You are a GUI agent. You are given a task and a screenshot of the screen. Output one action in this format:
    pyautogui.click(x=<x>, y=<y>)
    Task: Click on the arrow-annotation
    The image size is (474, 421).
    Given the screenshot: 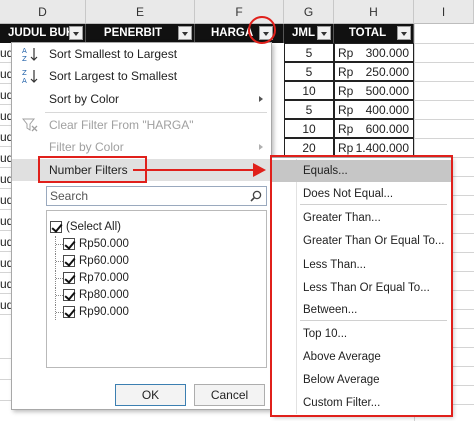 What is the action you would take?
    pyautogui.click(x=199, y=170)
    